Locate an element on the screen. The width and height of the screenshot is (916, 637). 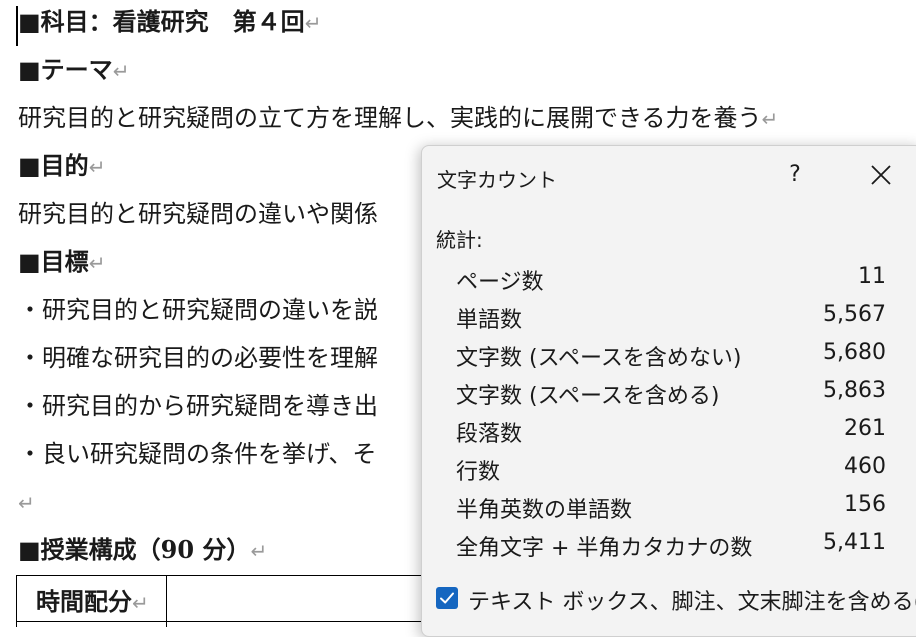
stat-row-paragraphs: 段落数 261 is located at coordinates (671, 431).